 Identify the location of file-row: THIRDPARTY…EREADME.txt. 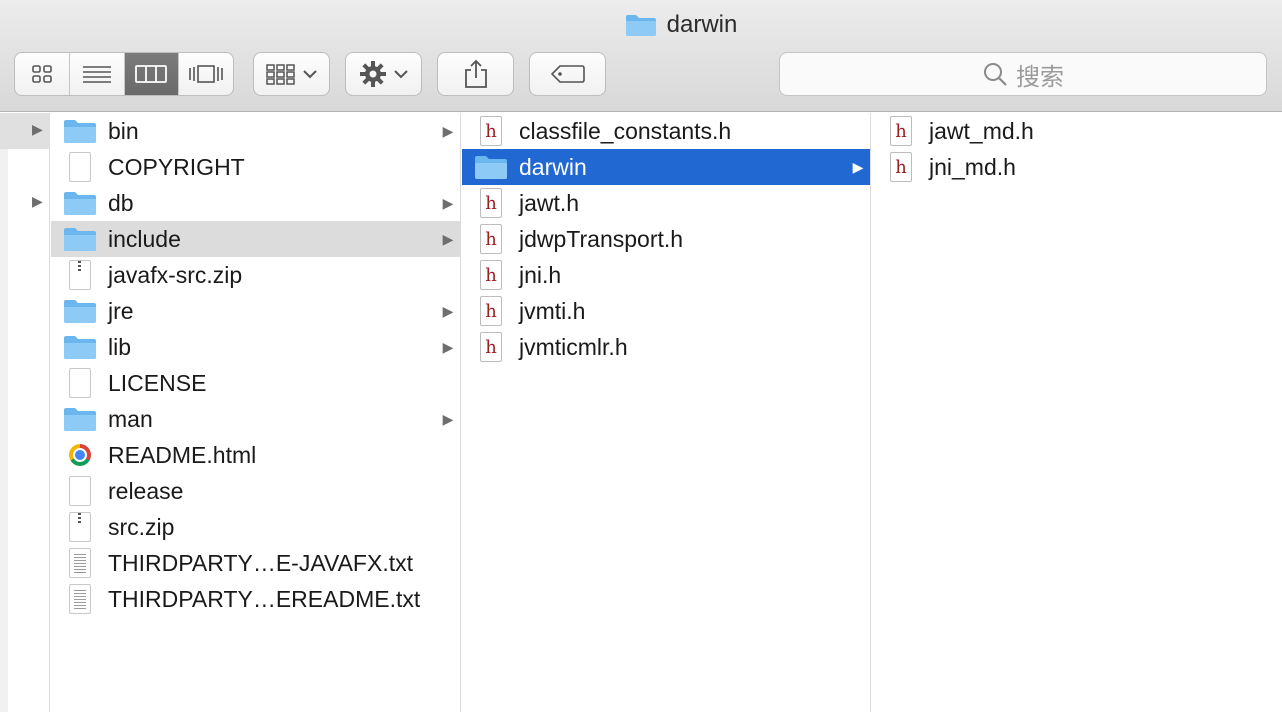
(255, 599).